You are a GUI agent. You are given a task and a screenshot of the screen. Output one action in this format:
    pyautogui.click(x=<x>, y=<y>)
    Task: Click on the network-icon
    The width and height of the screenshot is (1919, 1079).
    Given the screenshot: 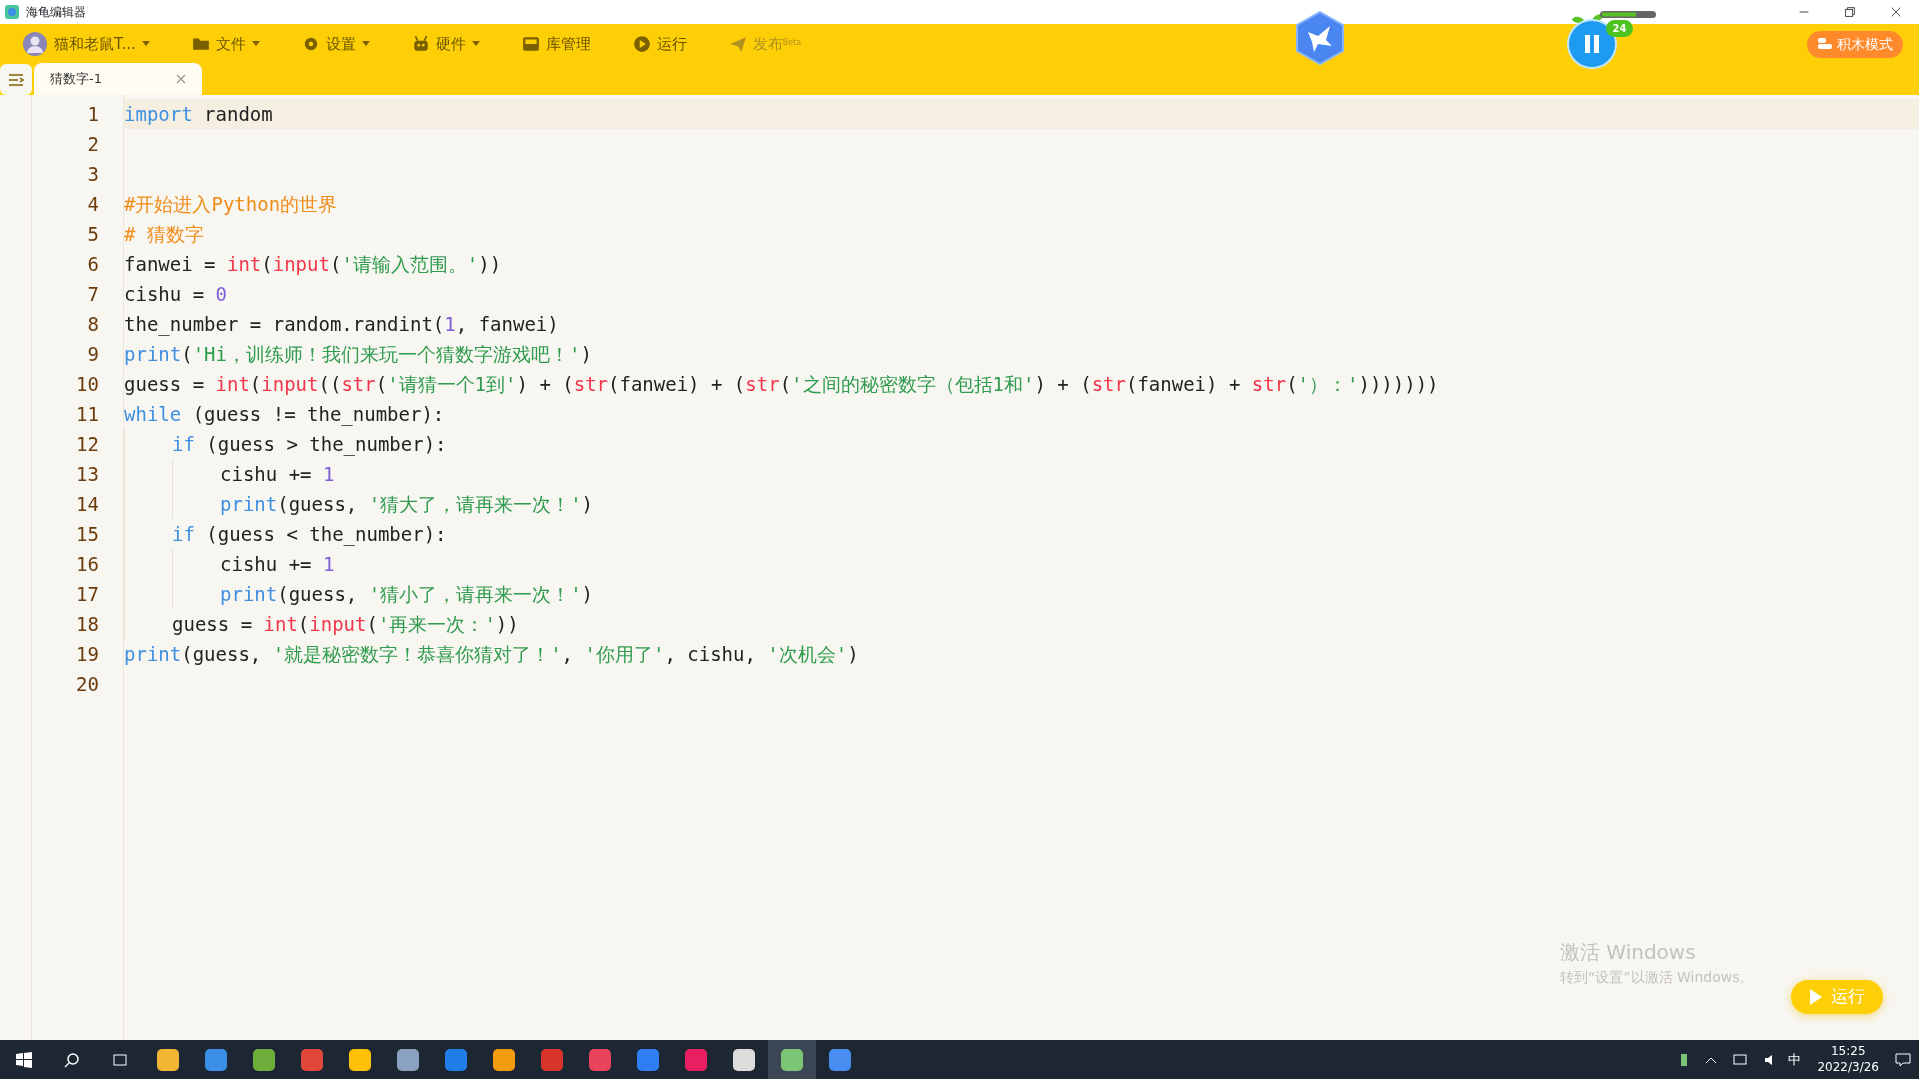 What is the action you would take?
    pyautogui.click(x=1741, y=1060)
    